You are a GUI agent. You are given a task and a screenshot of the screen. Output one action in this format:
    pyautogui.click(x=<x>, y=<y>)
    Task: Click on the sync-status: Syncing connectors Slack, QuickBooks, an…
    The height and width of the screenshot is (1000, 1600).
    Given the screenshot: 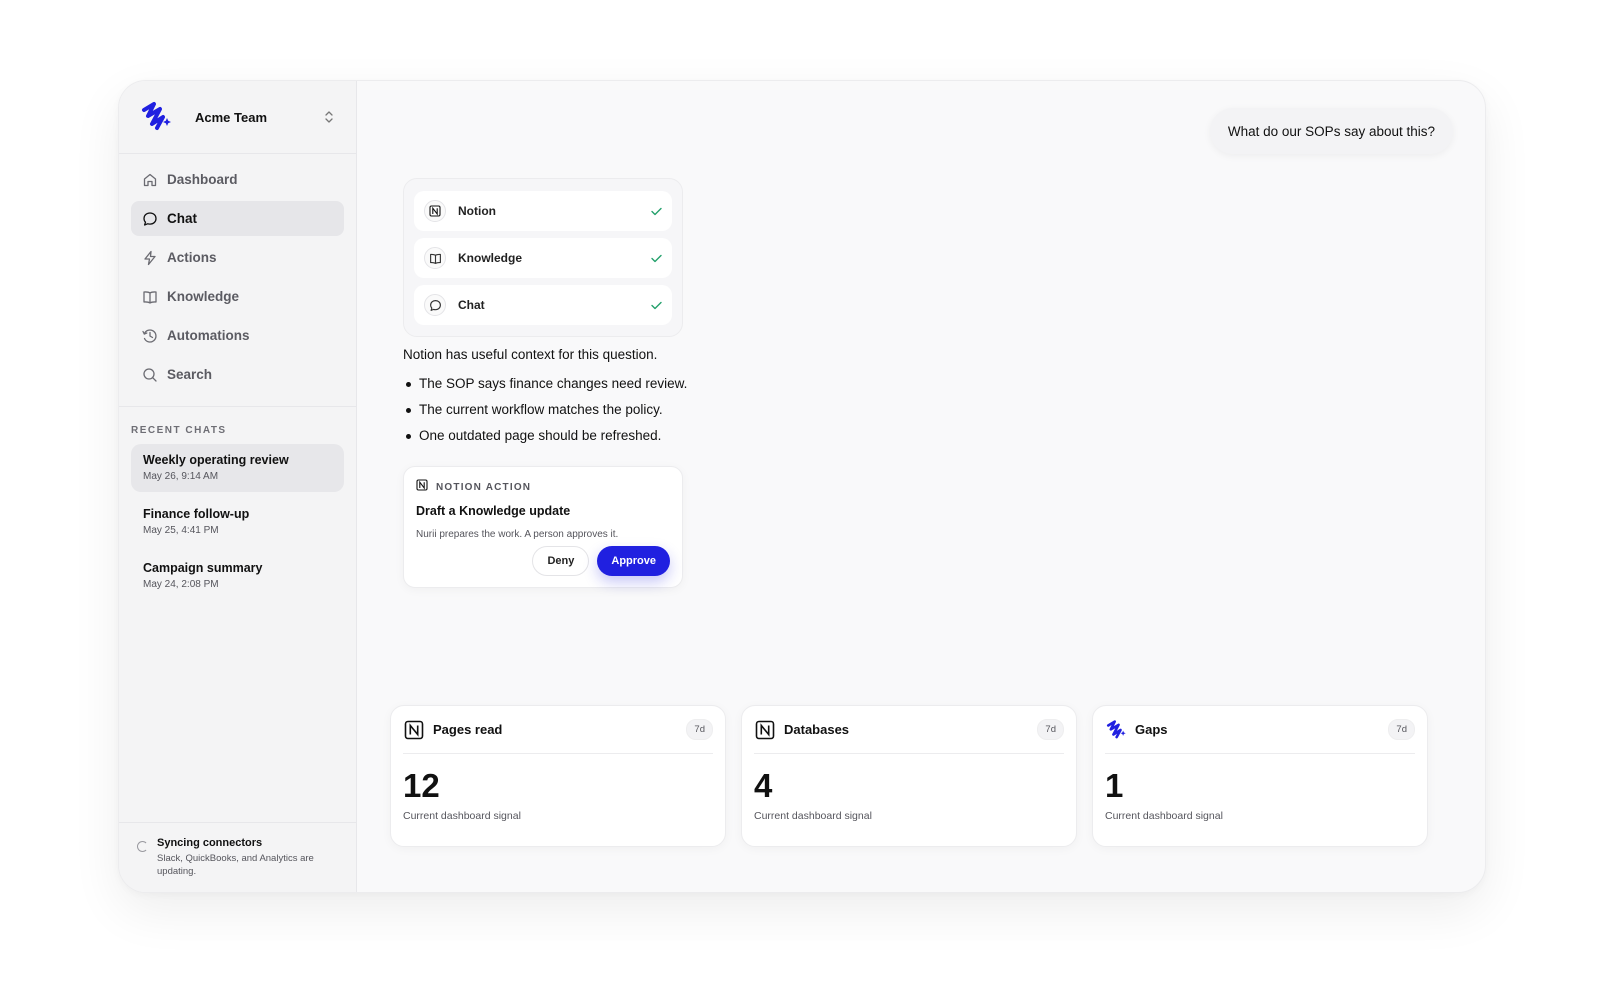 What is the action you would take?
    pyautogui.click(x=237, y=857)
    